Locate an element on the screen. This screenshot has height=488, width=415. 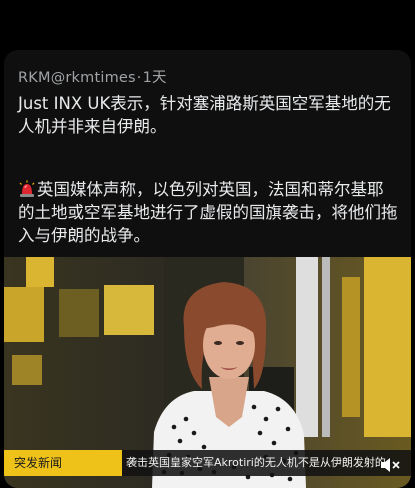
breaking-news-badge: 突发新闻 is located at coordinates (63, 463).